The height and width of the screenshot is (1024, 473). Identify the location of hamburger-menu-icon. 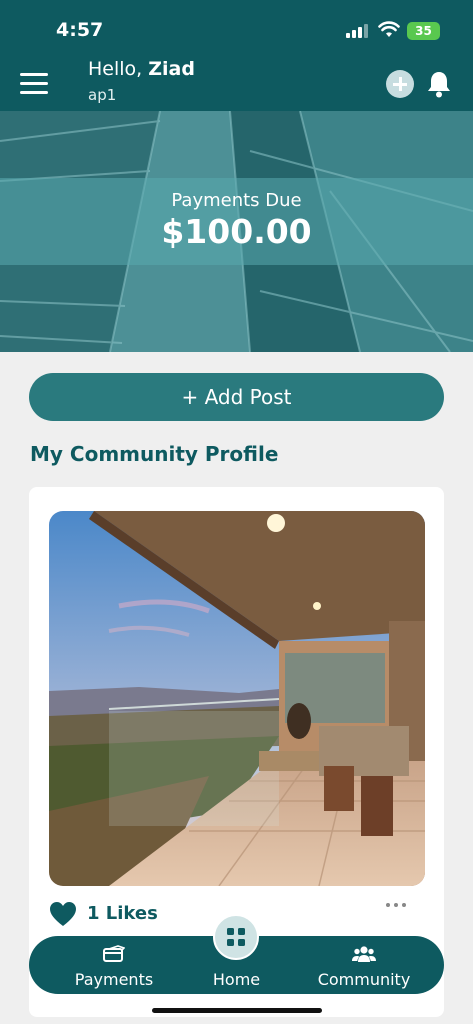
(34, 83).